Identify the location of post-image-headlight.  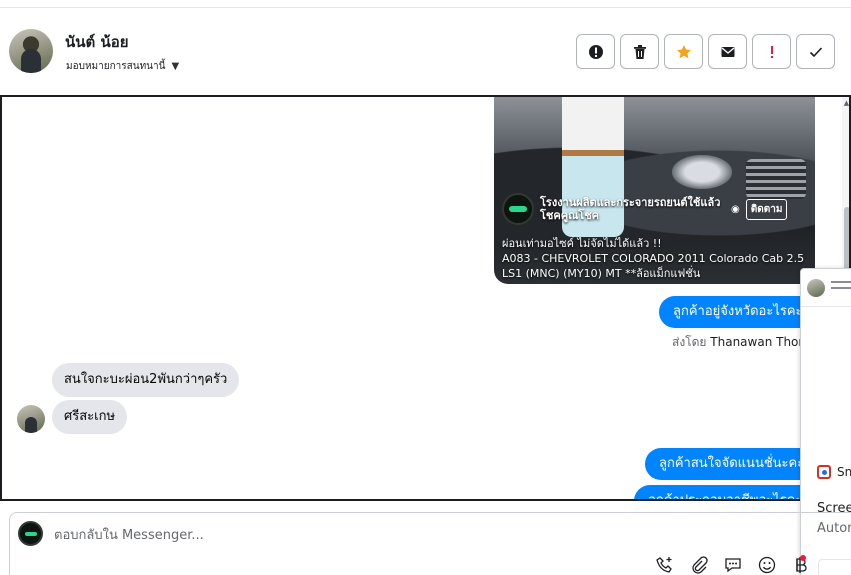
(702, 172).